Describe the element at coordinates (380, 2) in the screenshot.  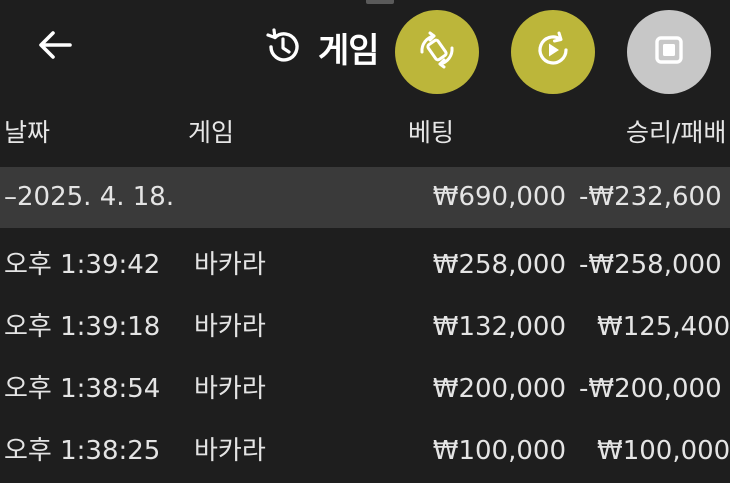
I see `drag-handle` at that location.